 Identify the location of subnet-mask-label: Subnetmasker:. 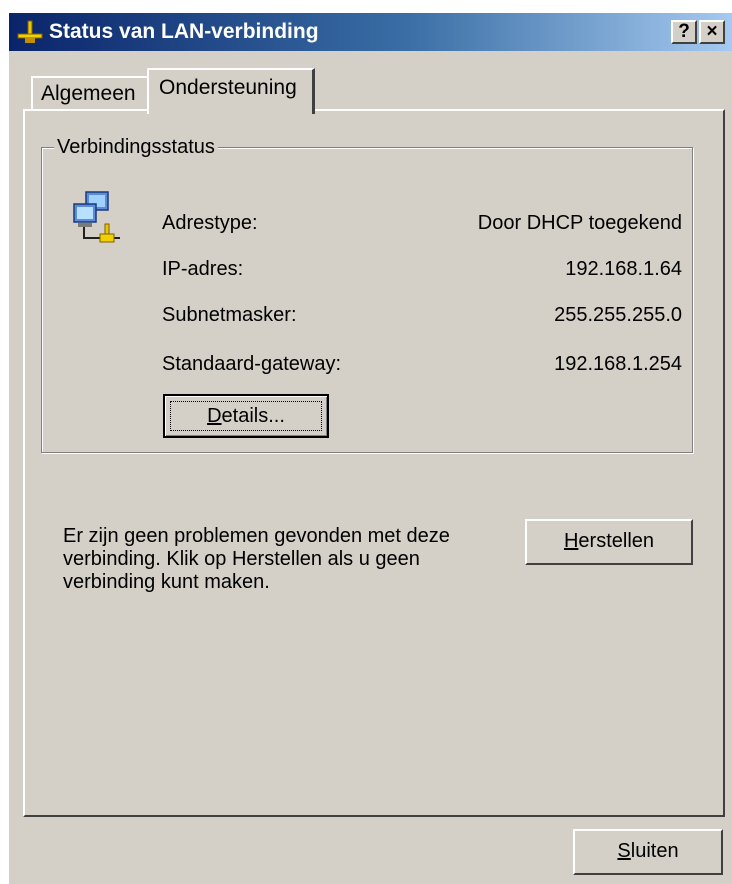
(229, 315).